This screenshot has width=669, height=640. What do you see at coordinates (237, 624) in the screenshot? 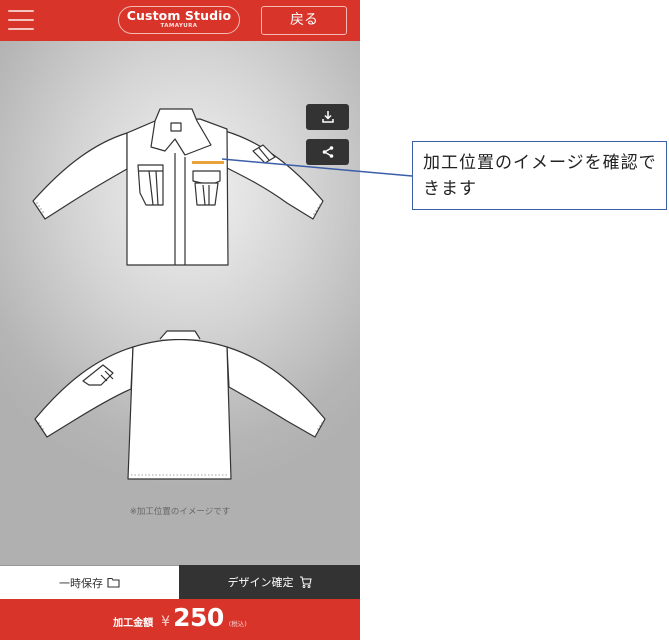
I see `tax-note: (税込)` at bounding box center [237, 624].